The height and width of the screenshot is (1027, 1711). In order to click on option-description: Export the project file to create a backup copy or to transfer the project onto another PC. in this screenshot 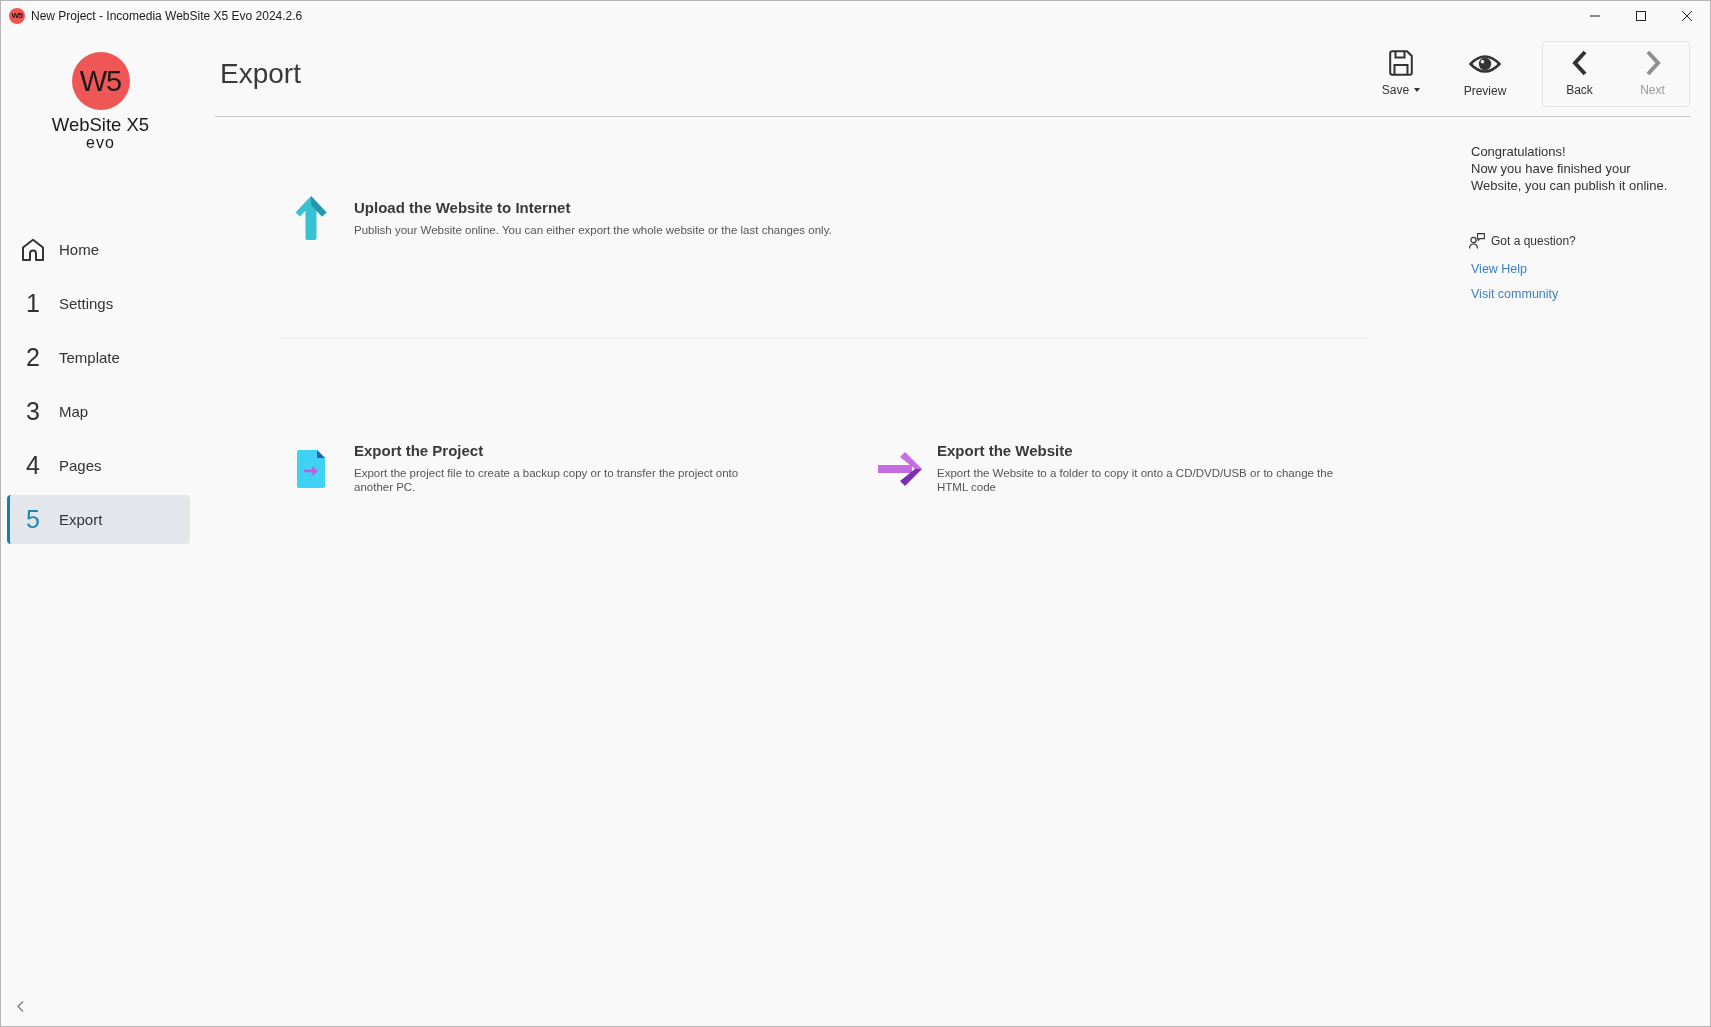, I will do `click(547, 480)`.